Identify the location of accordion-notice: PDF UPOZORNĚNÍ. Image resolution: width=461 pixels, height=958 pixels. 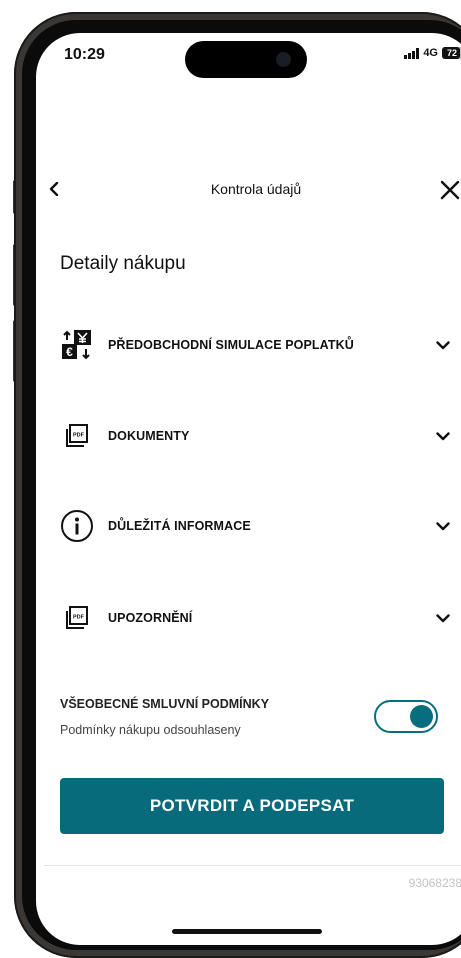
(256, 618).